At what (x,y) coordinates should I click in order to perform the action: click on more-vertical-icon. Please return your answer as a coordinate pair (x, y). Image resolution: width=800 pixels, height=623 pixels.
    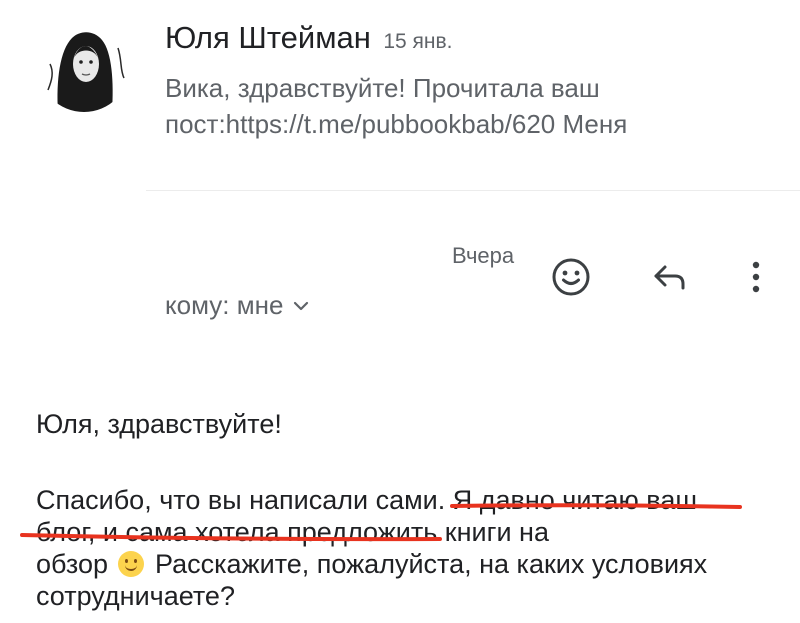
    Looking at the image, I should click on (756, 277).